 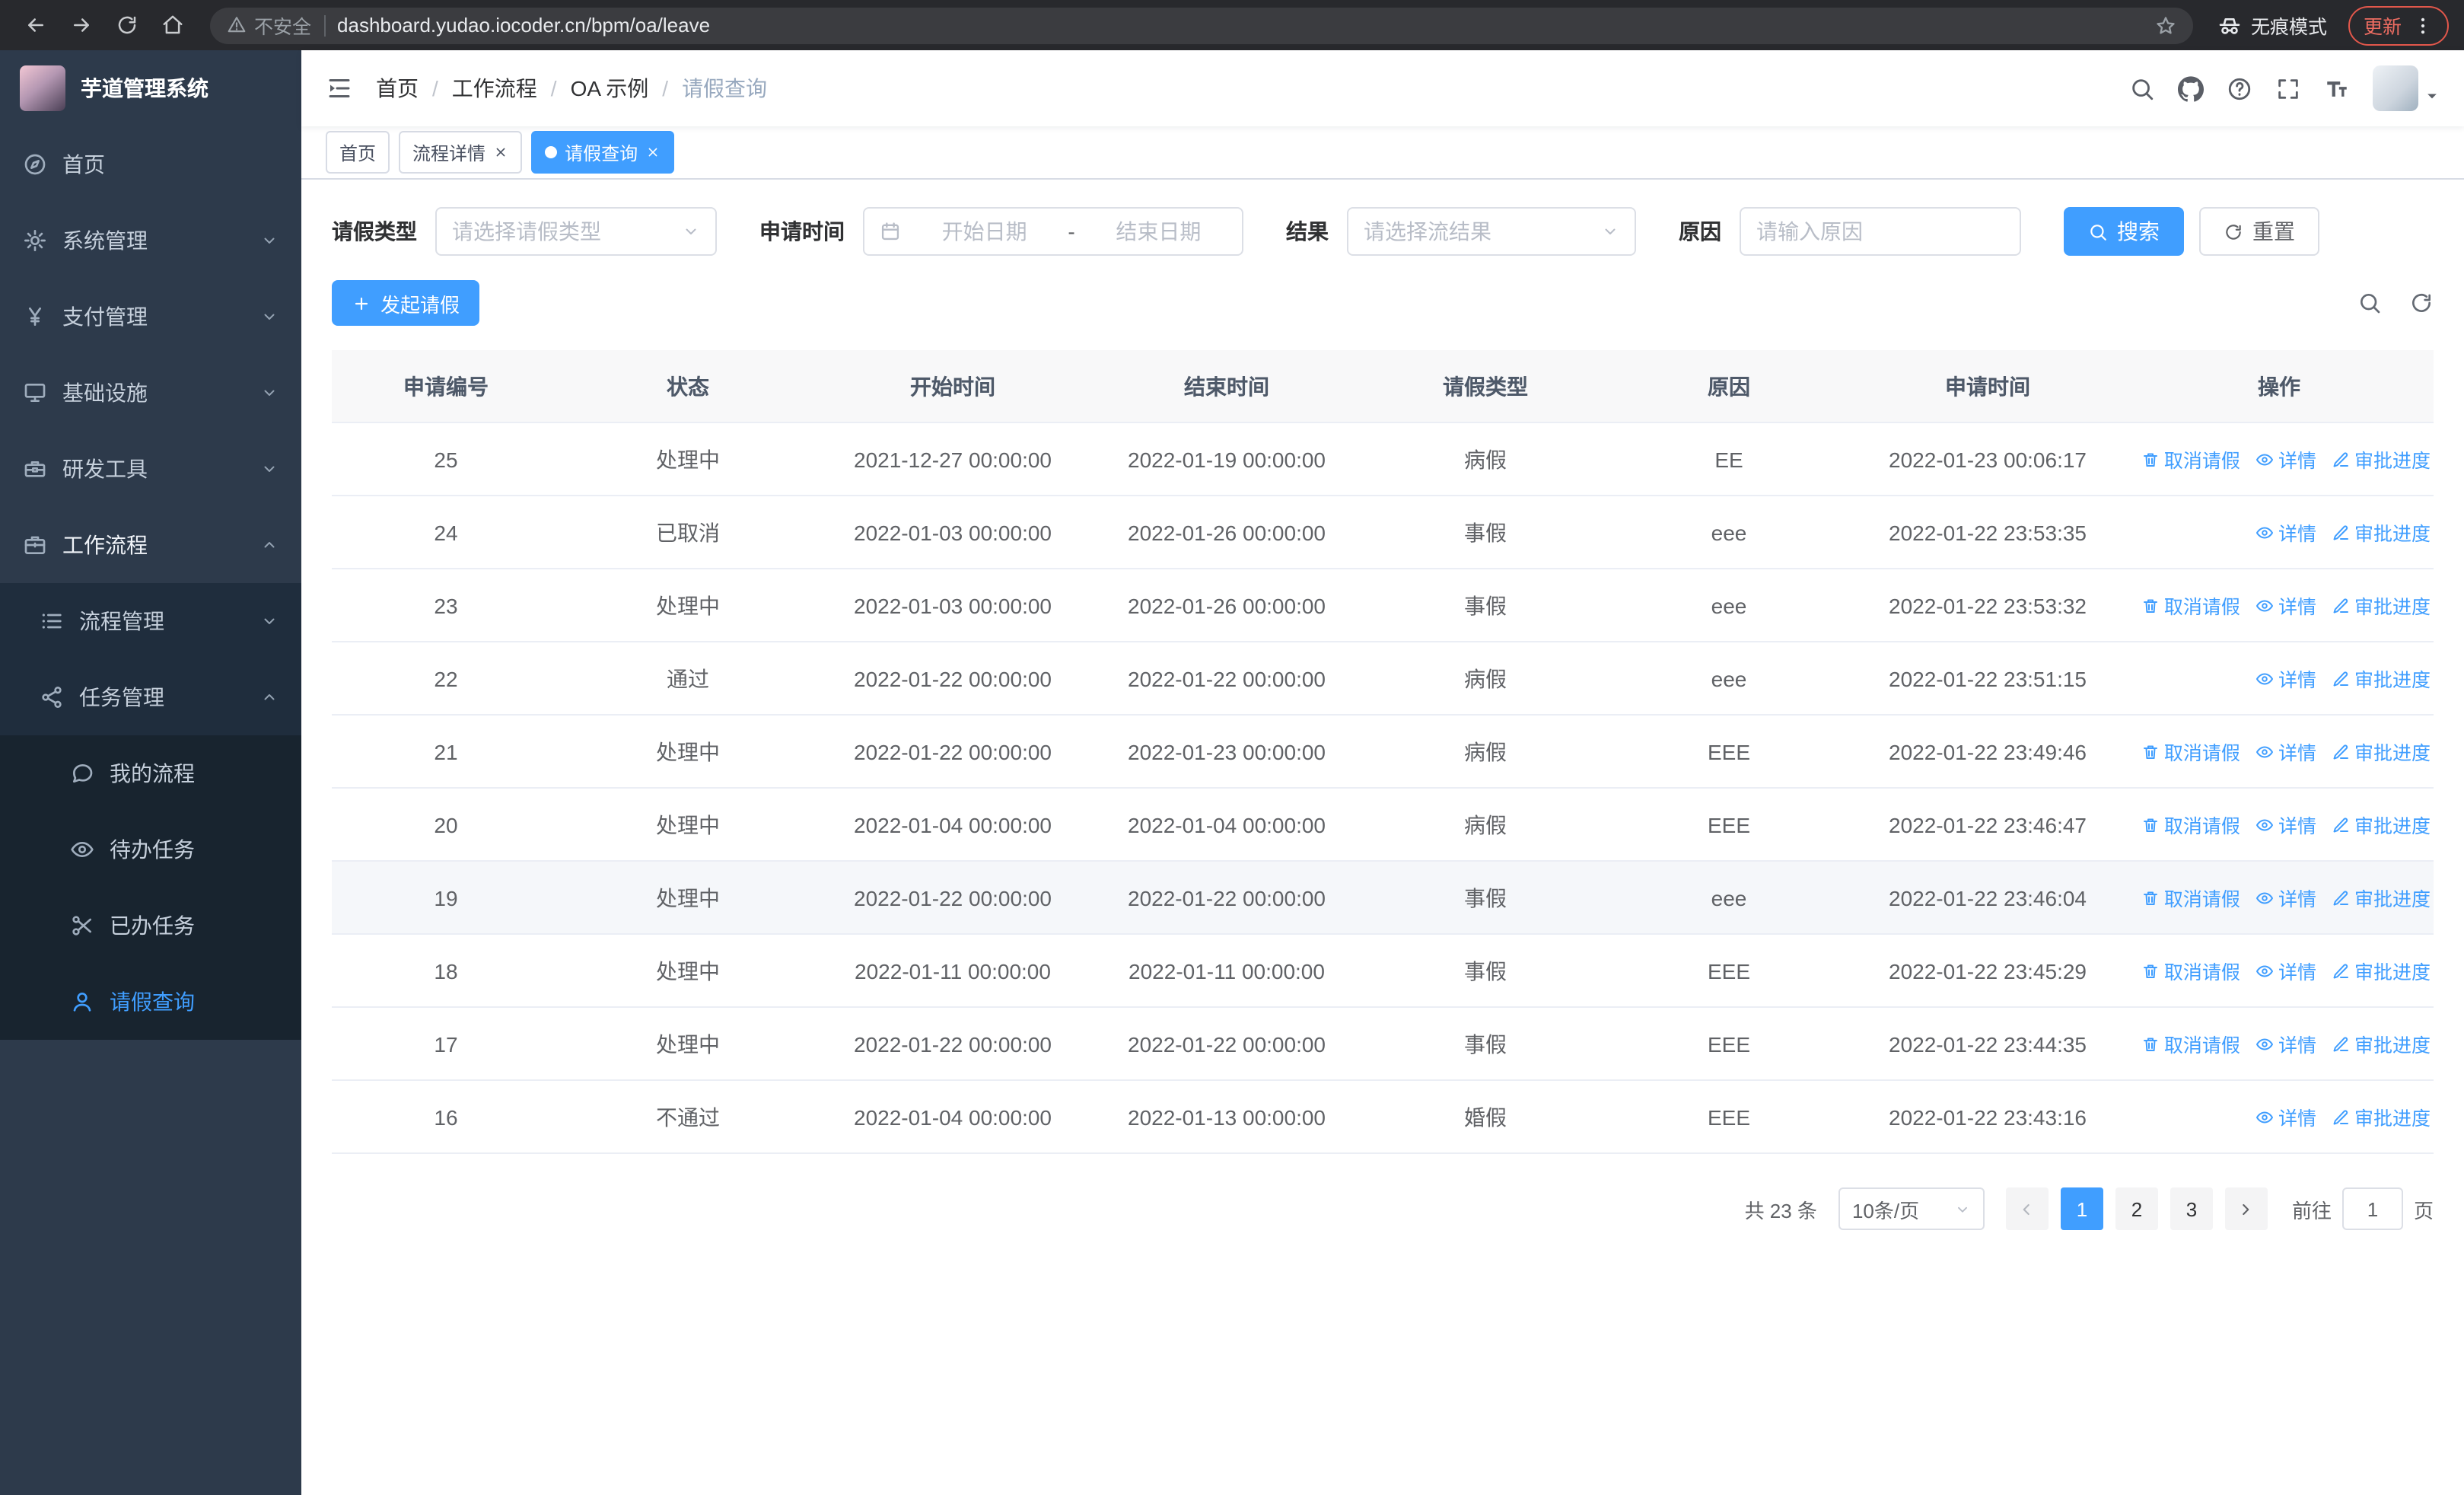 What do you see at coordinates (2239, 88) in the screenshot?
I see `help-icon` at bounding box center [2239, 88].